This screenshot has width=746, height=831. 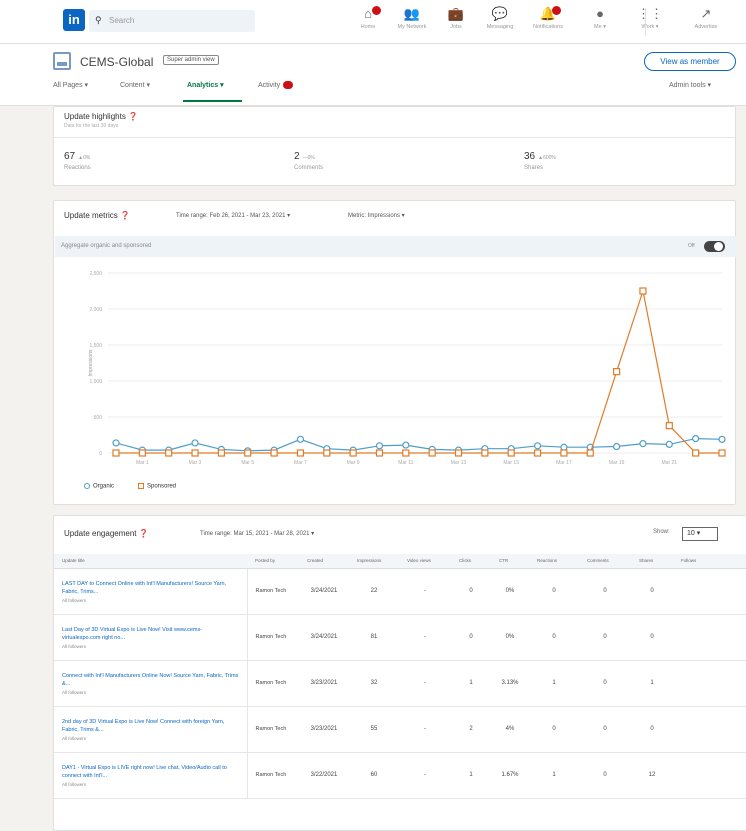 What do you see at coordinates (77, 168) in the screenshot?
I see `stat-reactions-label: Reactions` at bounding box center [77, 168].